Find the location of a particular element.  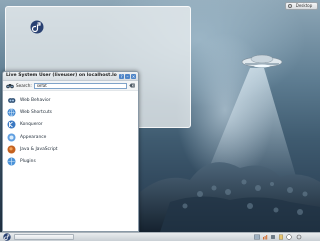

pager-icon is located at coordinates (257, 237).